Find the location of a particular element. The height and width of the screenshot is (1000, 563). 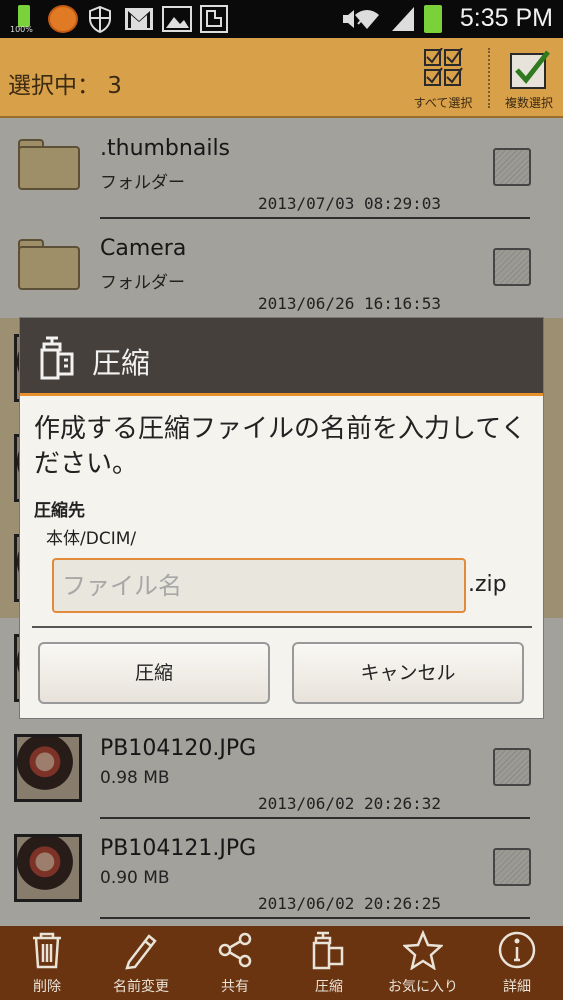

pencil-icon is located at coordinates (141, 952).